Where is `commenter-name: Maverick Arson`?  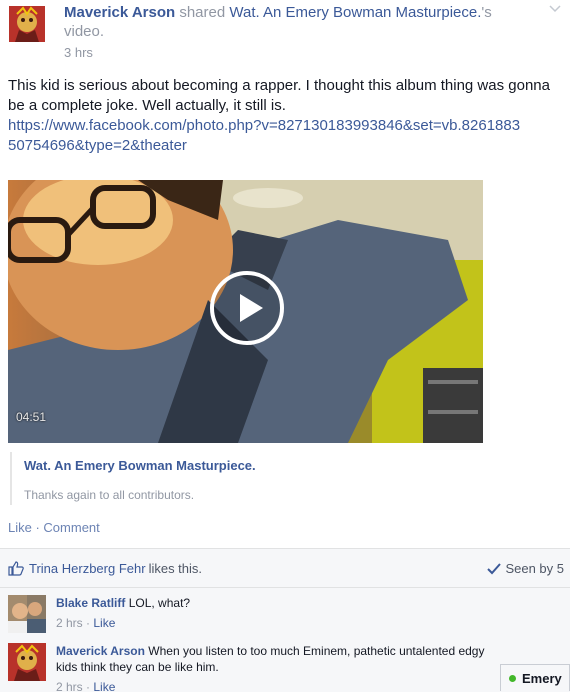
commenter-name: Maverick Arson is located at coordinates (100, 651).